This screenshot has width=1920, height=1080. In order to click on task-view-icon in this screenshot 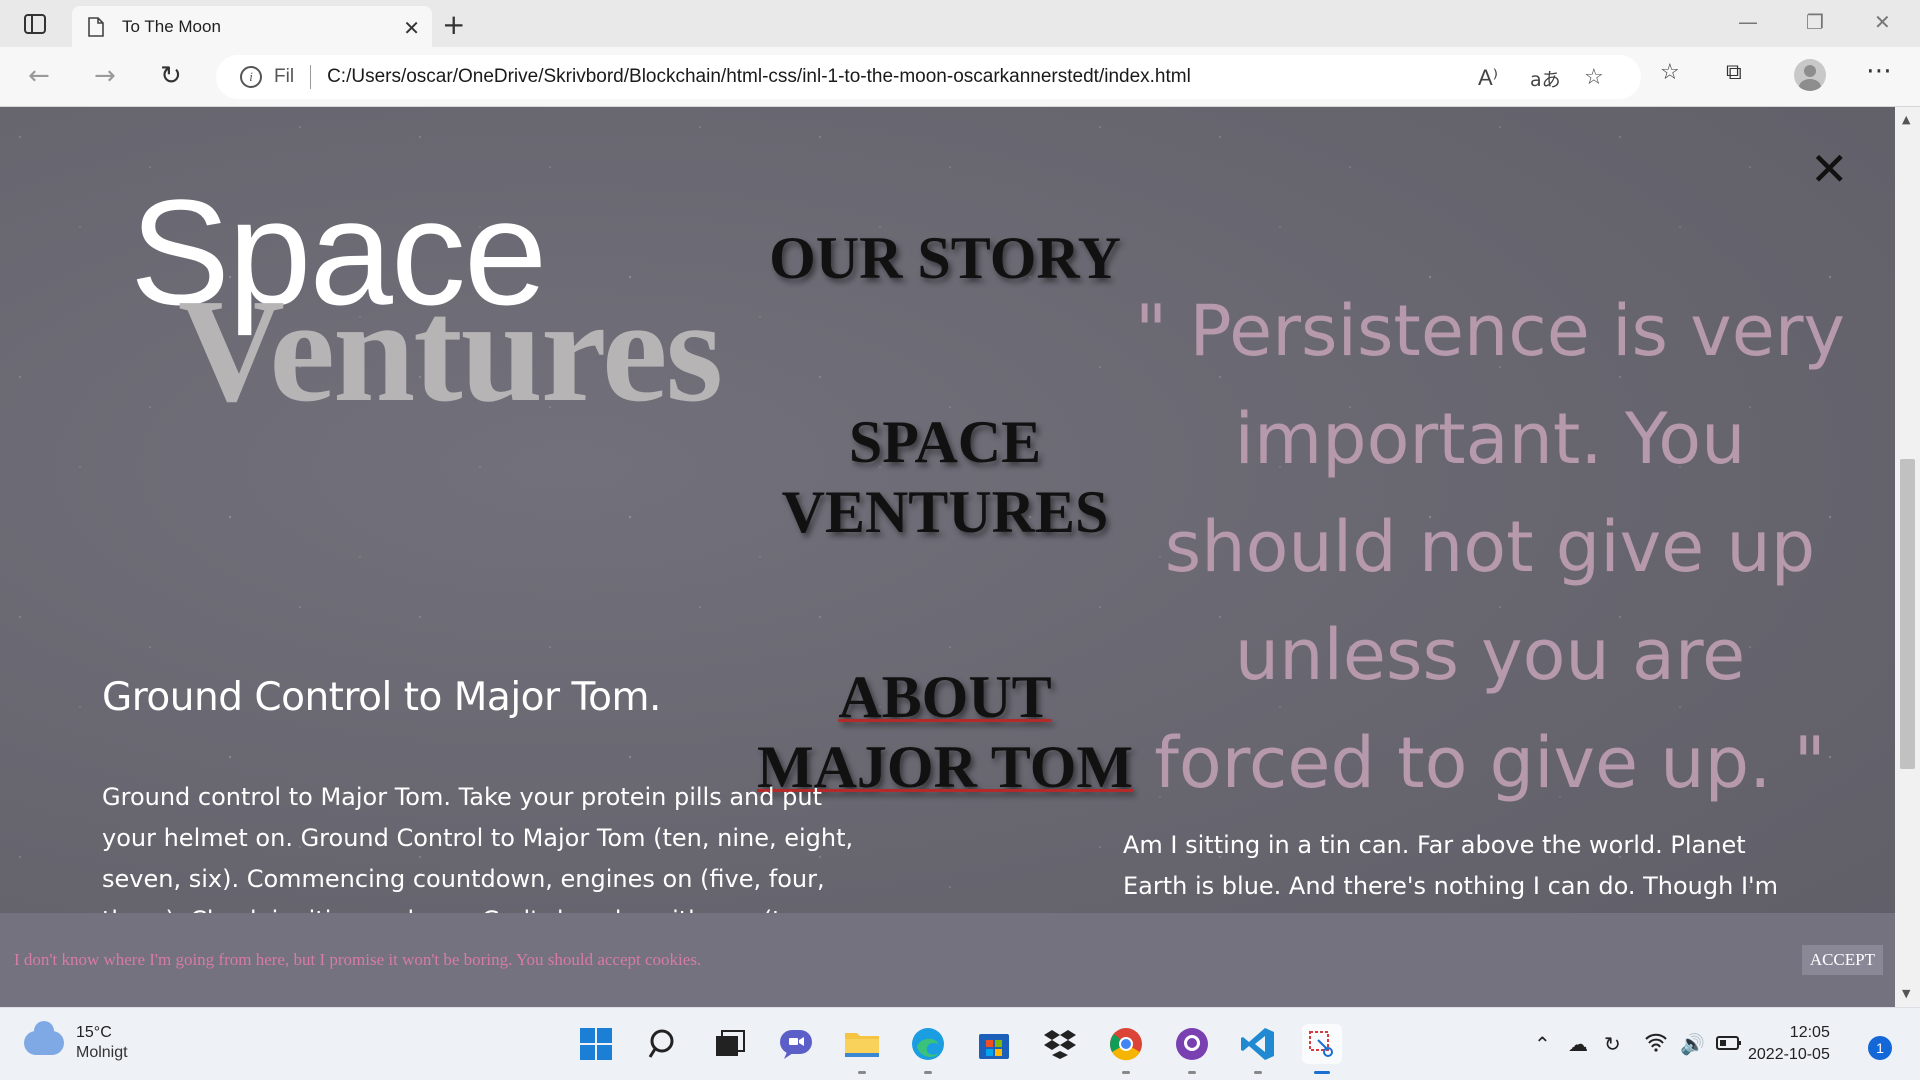, I will do `click(730, 1044)`.